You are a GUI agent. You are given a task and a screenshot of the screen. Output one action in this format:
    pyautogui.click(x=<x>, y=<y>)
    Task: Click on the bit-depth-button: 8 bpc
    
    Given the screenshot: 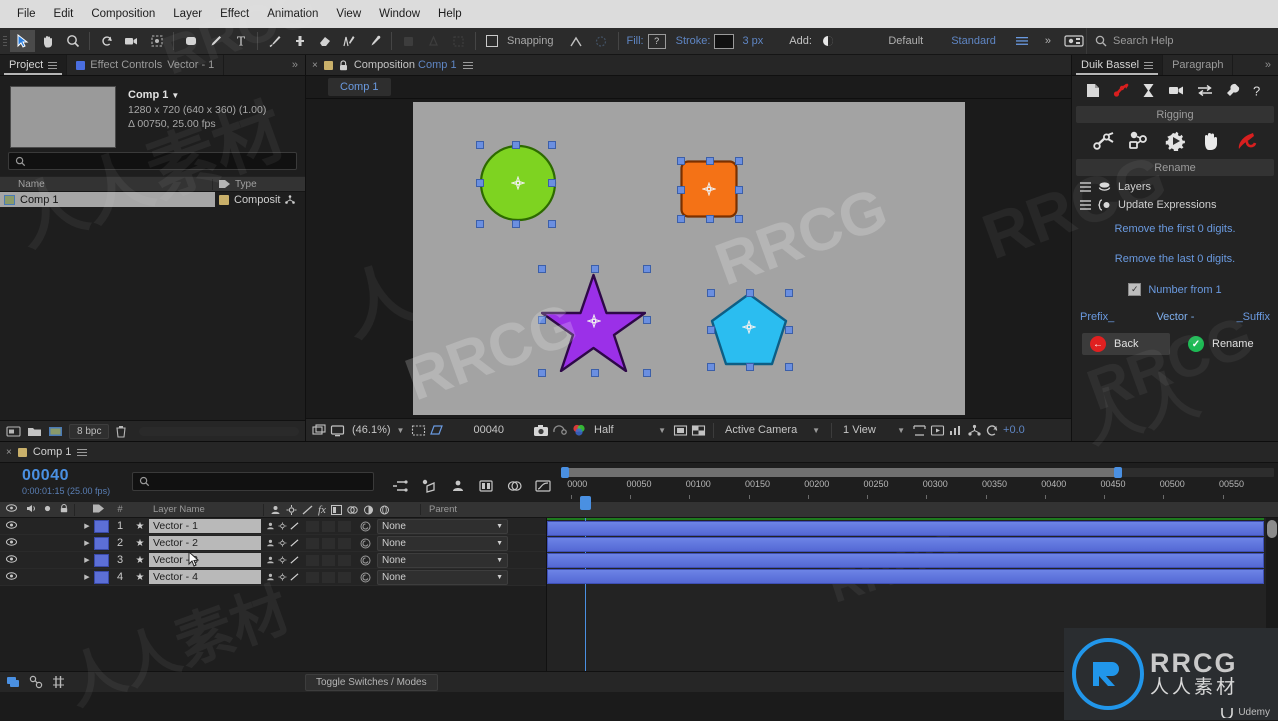 What is the action you would take?
    pyautogui.click(x=89, y=431)
    